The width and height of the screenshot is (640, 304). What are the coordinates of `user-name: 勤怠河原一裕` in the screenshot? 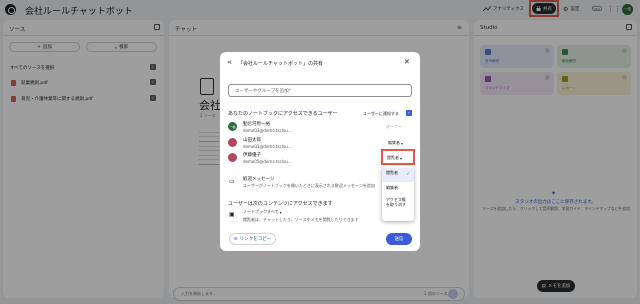 It's located at (256, 124).